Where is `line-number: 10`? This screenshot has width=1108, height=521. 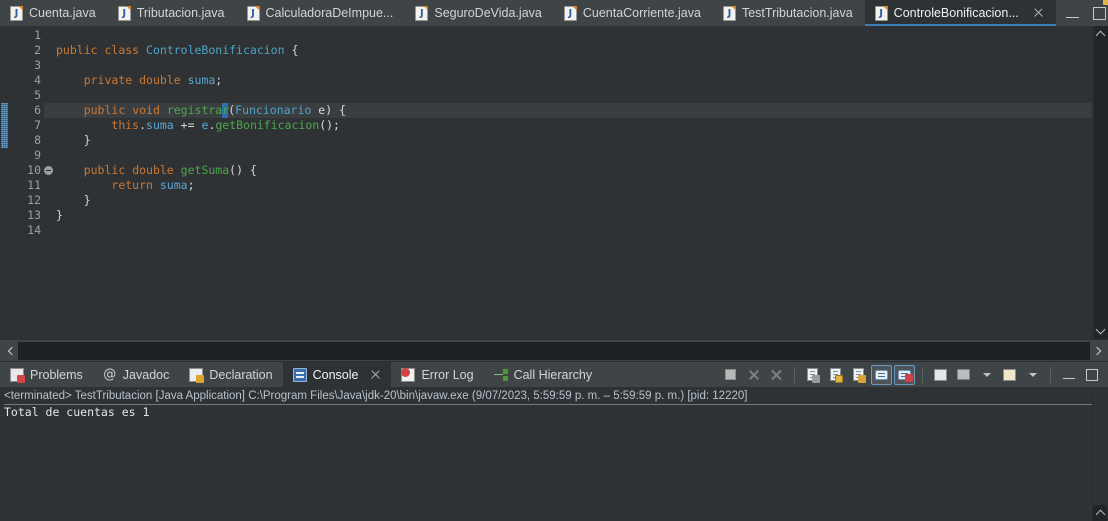
line-number: 10 is located at coordinates (30, 170).